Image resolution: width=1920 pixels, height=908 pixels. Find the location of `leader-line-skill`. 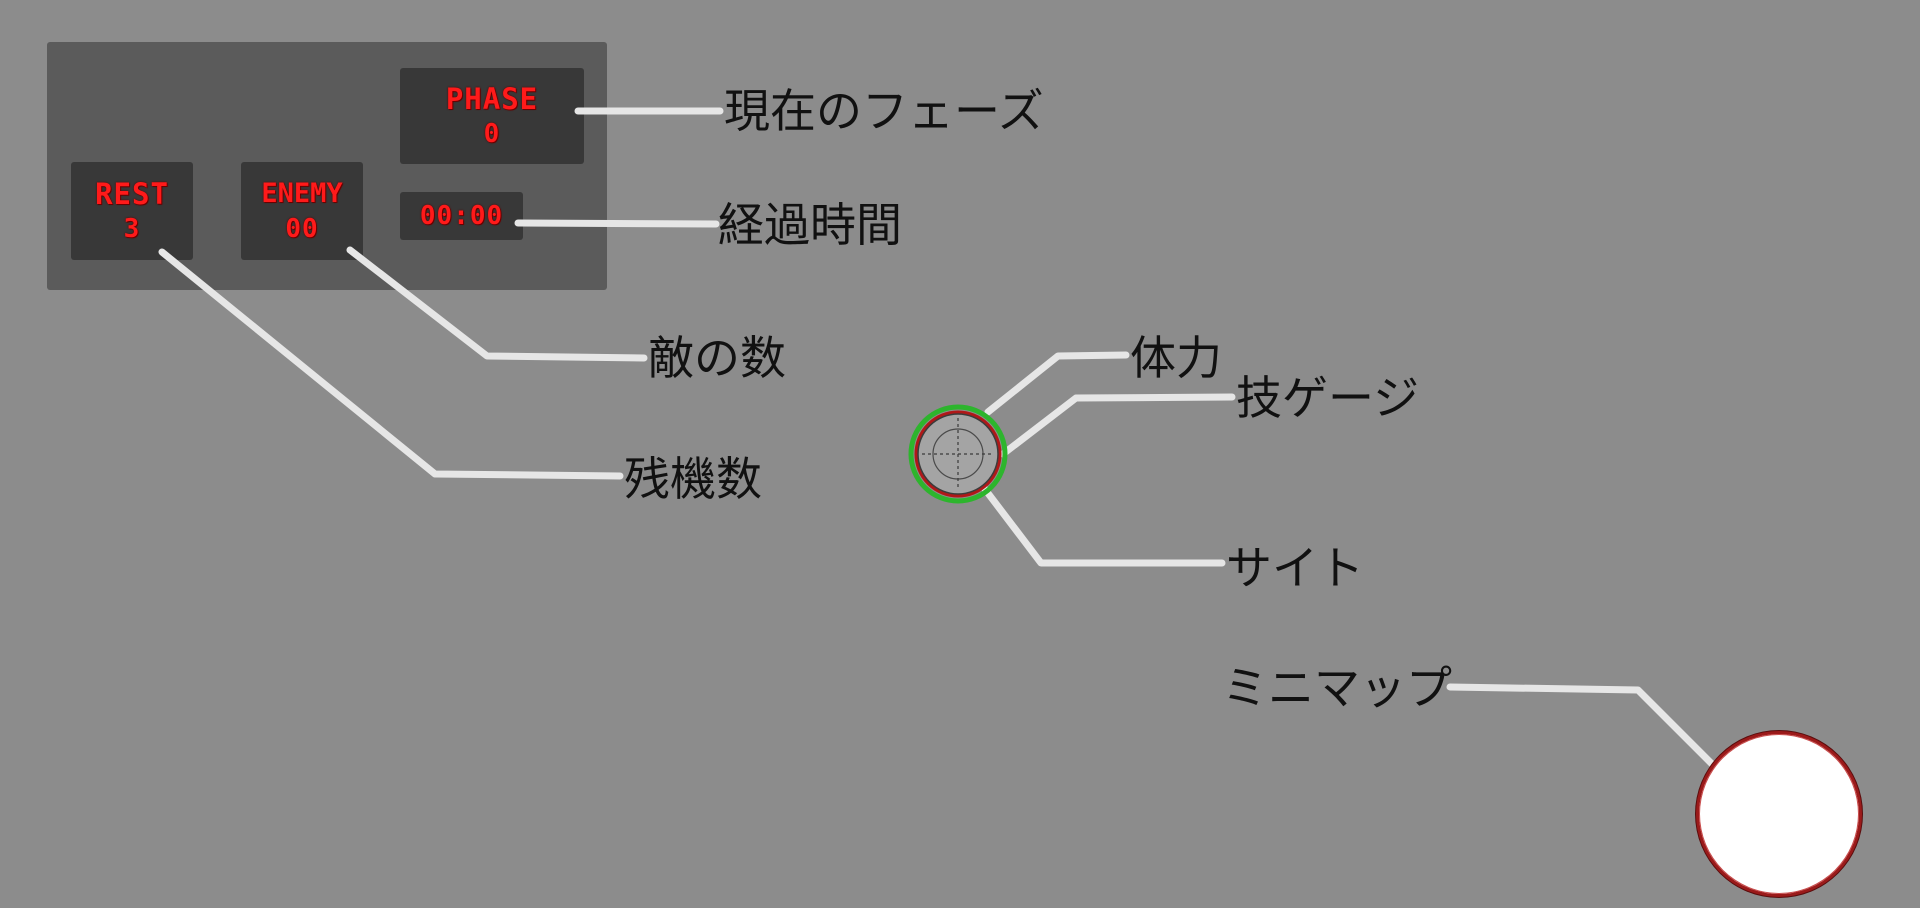

leader-line-skill is located at coordinates (1117, 425).